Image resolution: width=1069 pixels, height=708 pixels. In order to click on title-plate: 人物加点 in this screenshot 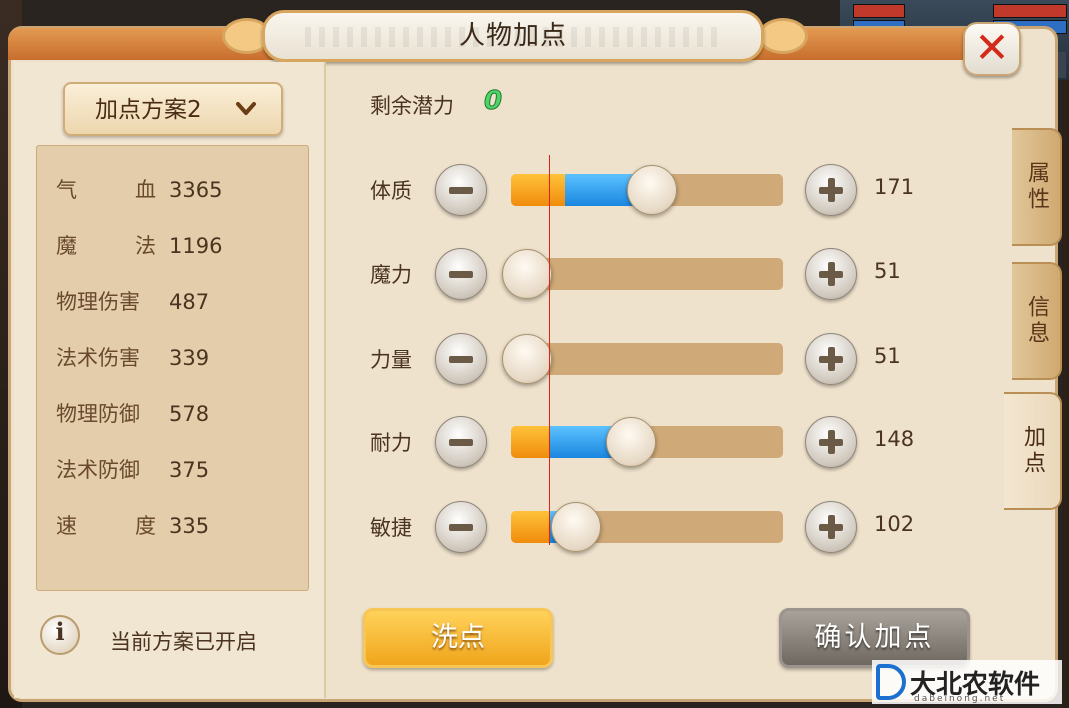, I will do `click(513, 36)`.